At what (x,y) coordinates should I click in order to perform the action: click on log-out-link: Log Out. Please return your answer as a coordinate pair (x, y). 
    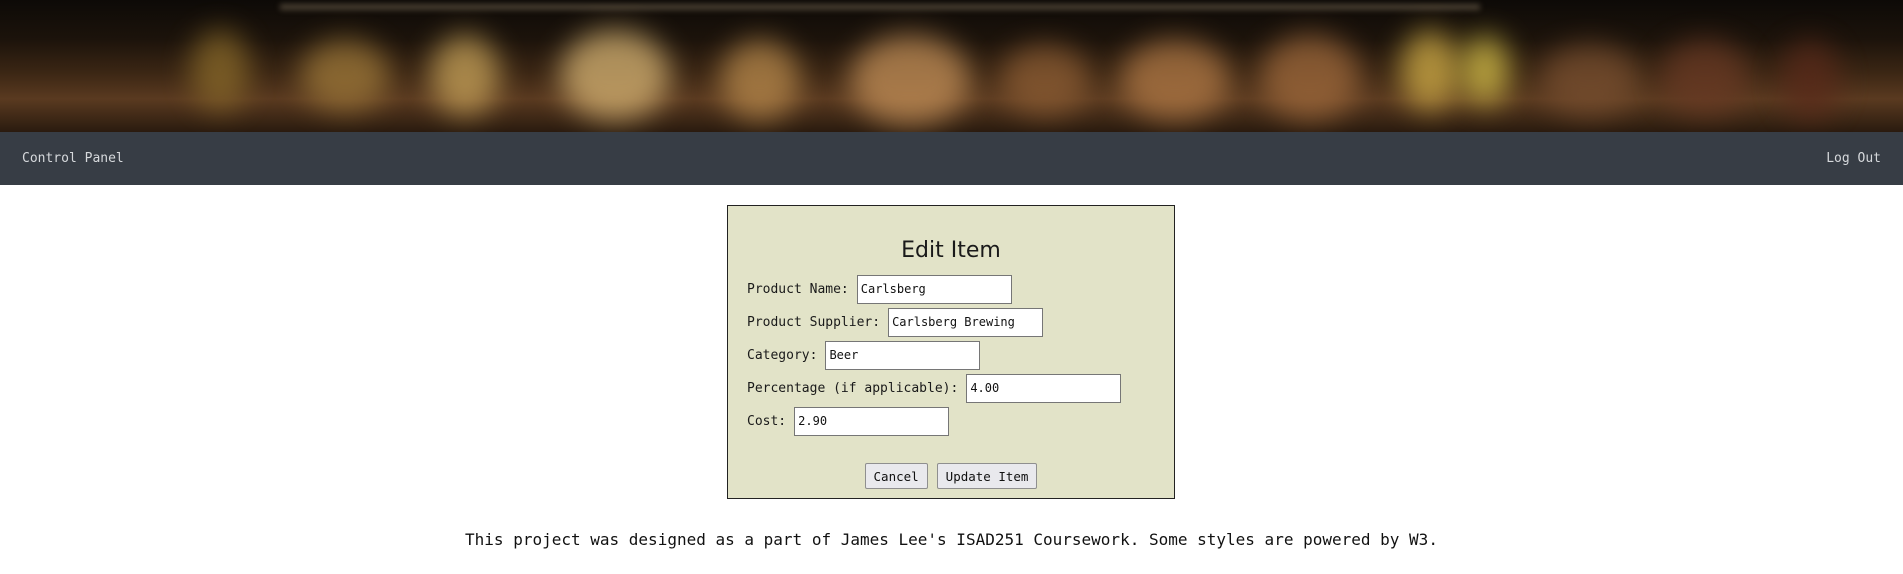
    Looking at the image, I should click on (1853, 158).